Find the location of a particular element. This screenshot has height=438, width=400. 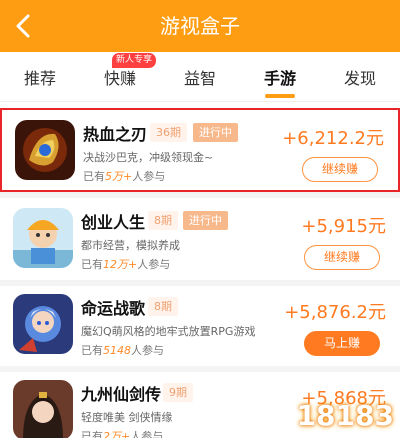

game-icon-chuangye is located at coordinates (43, 238).